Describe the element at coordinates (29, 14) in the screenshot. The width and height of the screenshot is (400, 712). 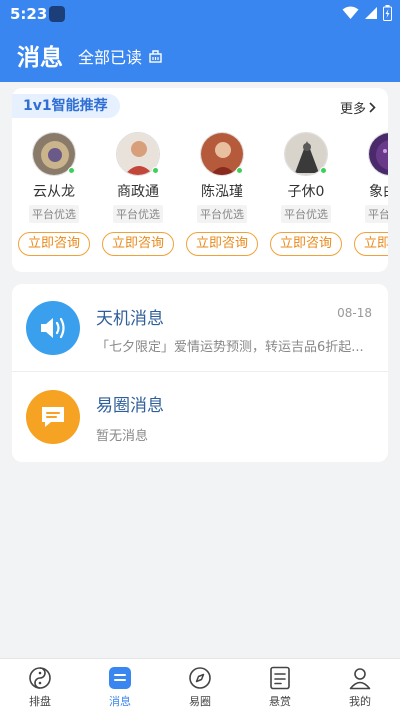
I see `status-time: 5:23` at that location.